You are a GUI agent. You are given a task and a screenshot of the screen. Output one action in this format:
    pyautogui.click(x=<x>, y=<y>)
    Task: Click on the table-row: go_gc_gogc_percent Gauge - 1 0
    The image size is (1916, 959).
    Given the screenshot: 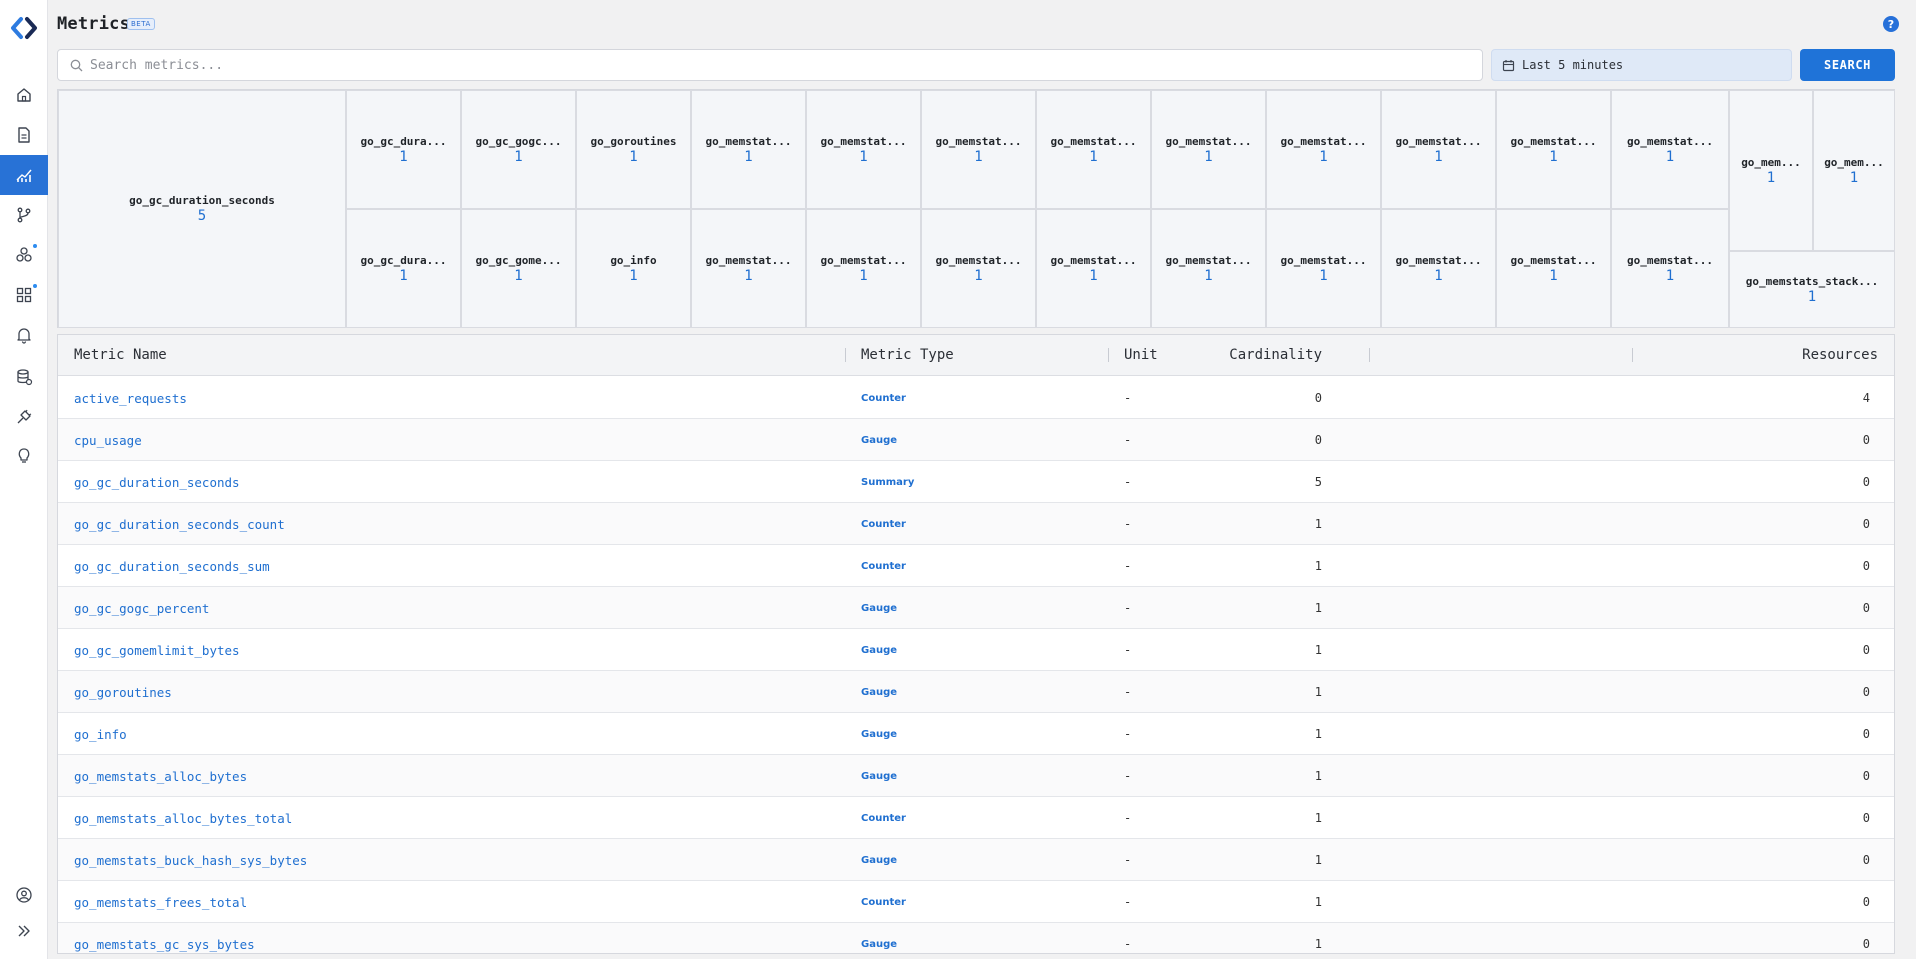 What is the action you would take?
    pyautogui.click(x=976, y=608)
    